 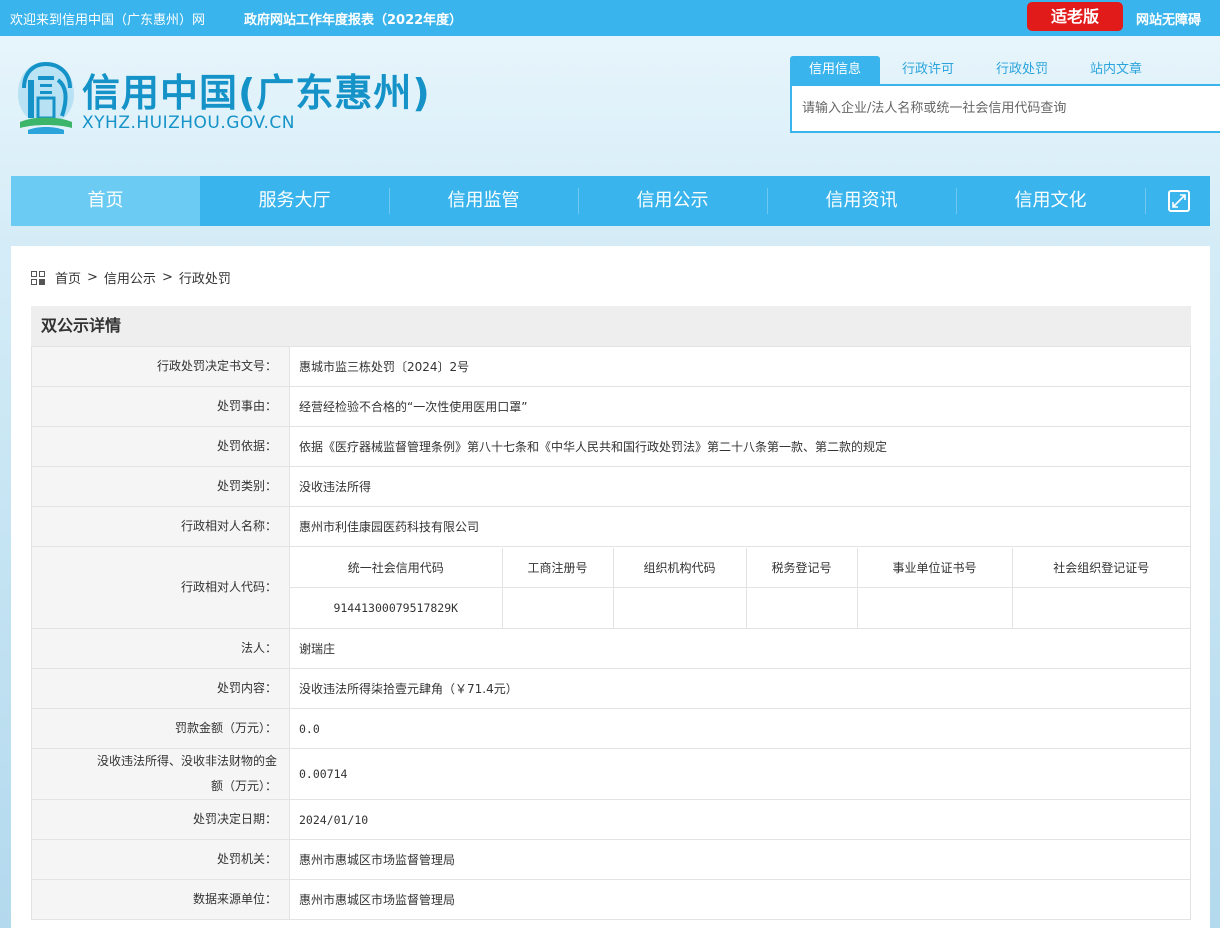 What do you see at coordinates (835, 70) in the screenshot?
I see `search-tab-credit-info: 信用信息` at bounding box center [835, 70].